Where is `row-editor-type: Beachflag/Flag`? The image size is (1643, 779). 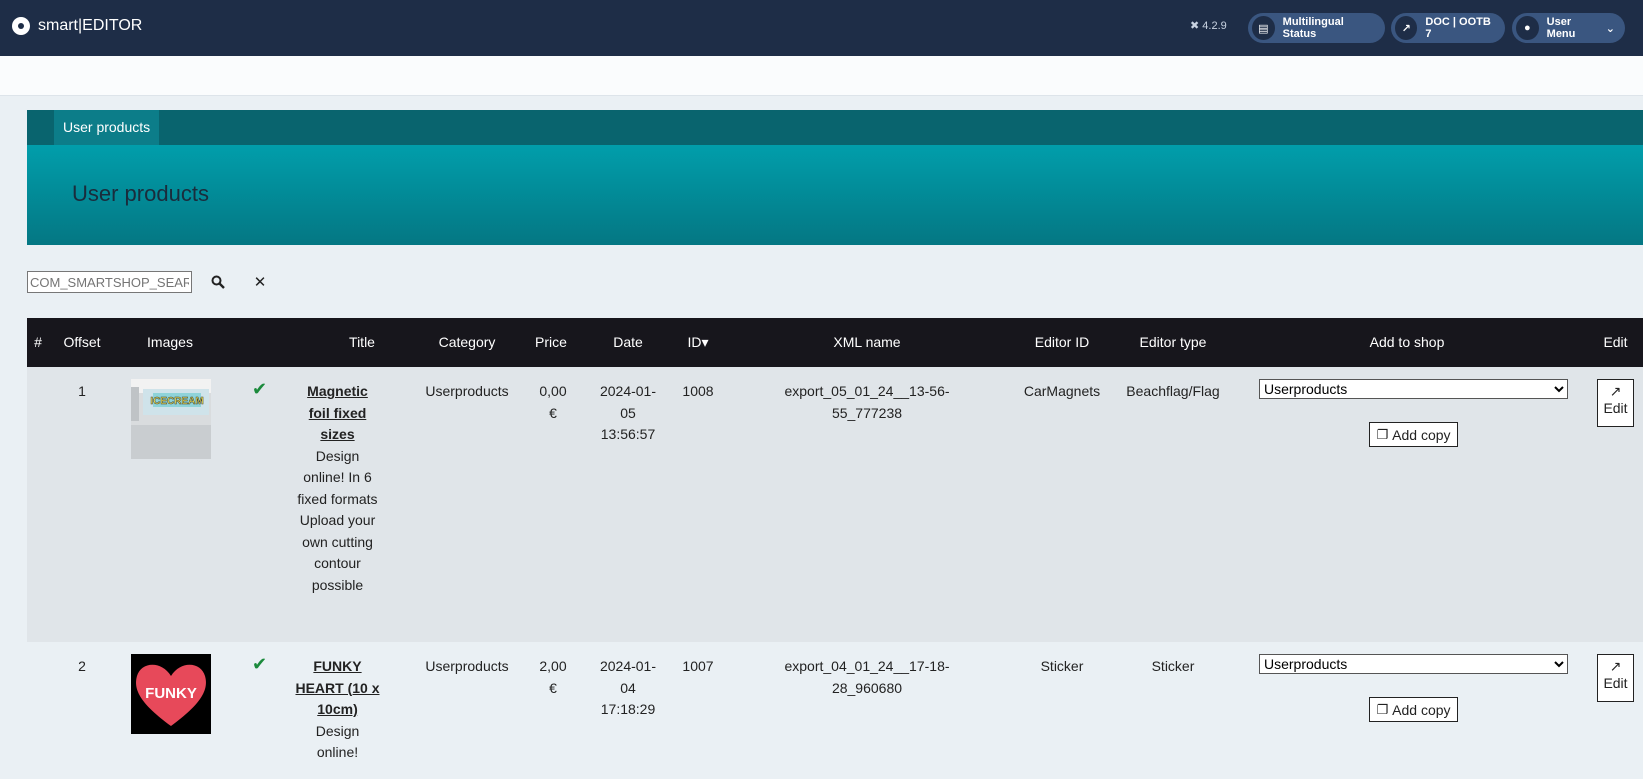 row-editor-type: Beachflag/Flag is located at coordinates (1173, 391).